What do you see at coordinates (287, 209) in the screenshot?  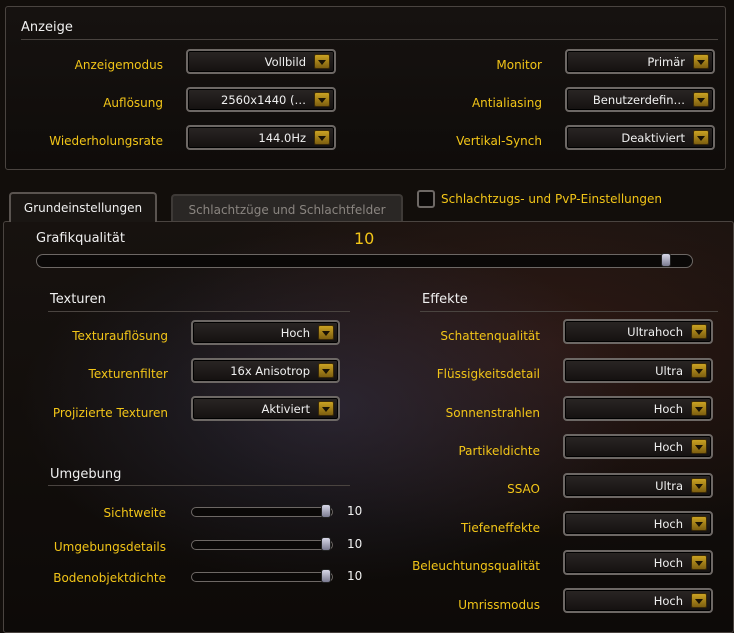 I see `tab-raids-battlegrounds: Schlachtzüge und Schlachtfelder` at bounding box center [287, 209].